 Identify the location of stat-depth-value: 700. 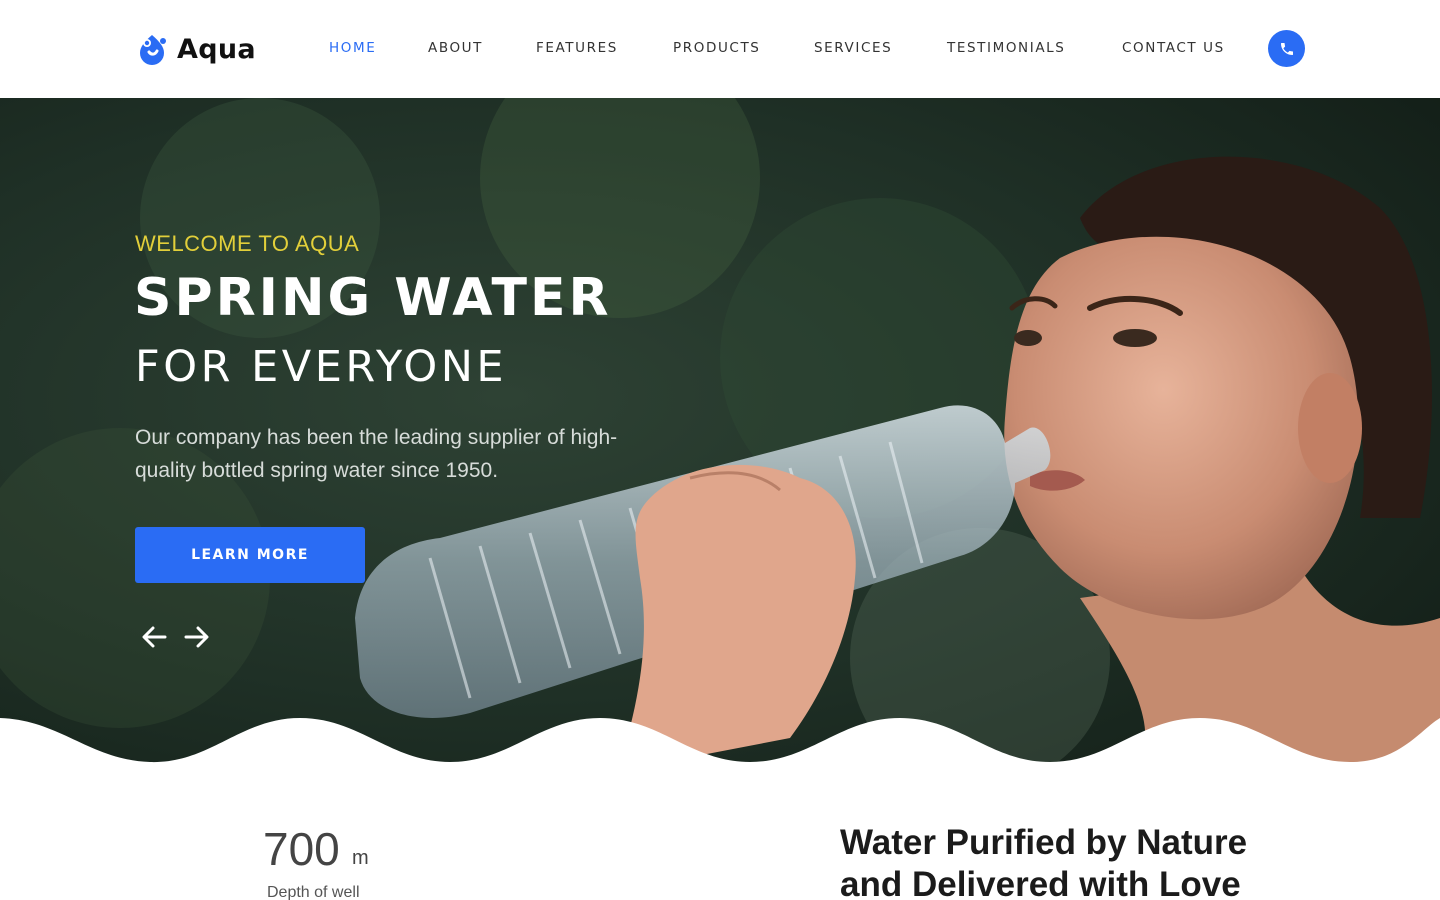
(301, 849).